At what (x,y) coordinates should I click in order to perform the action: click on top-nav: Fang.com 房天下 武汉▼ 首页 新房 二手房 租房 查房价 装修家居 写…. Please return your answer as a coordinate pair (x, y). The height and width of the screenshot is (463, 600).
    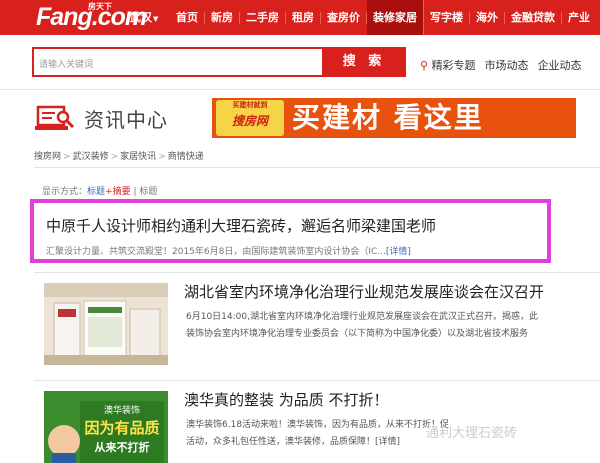
    Looking at the image, I should click on (300, 17).